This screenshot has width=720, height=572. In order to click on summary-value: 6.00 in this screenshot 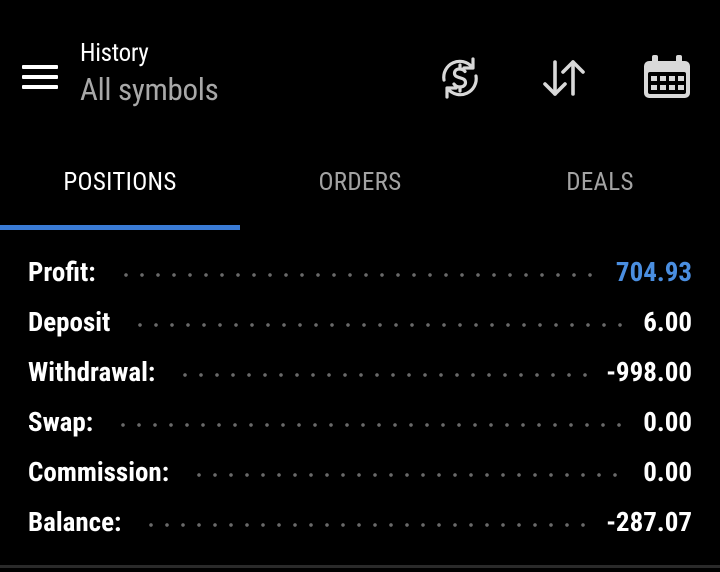, I will do `click(667, 322)`.